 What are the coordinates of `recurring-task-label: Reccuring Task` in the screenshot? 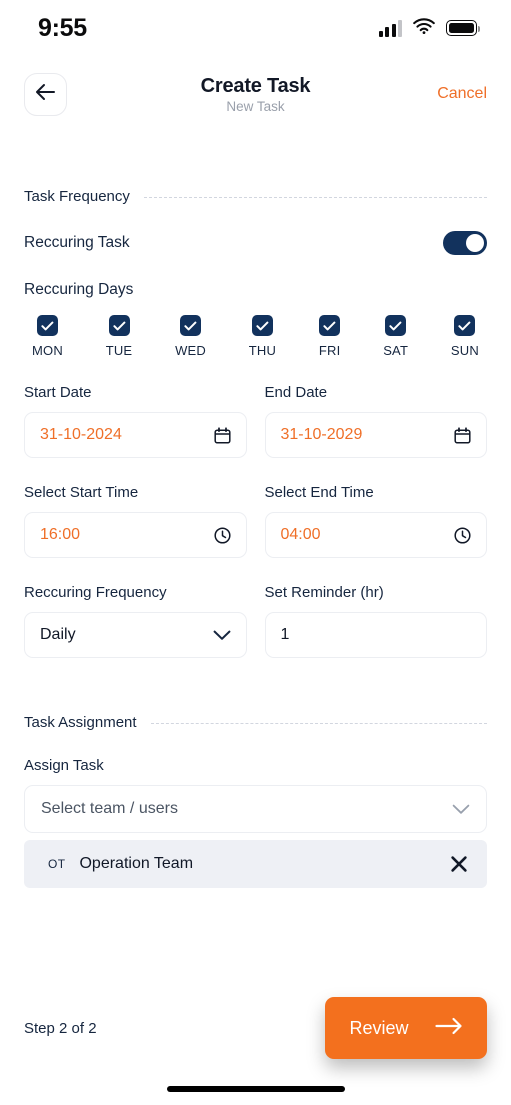 It's located at (77, 242).